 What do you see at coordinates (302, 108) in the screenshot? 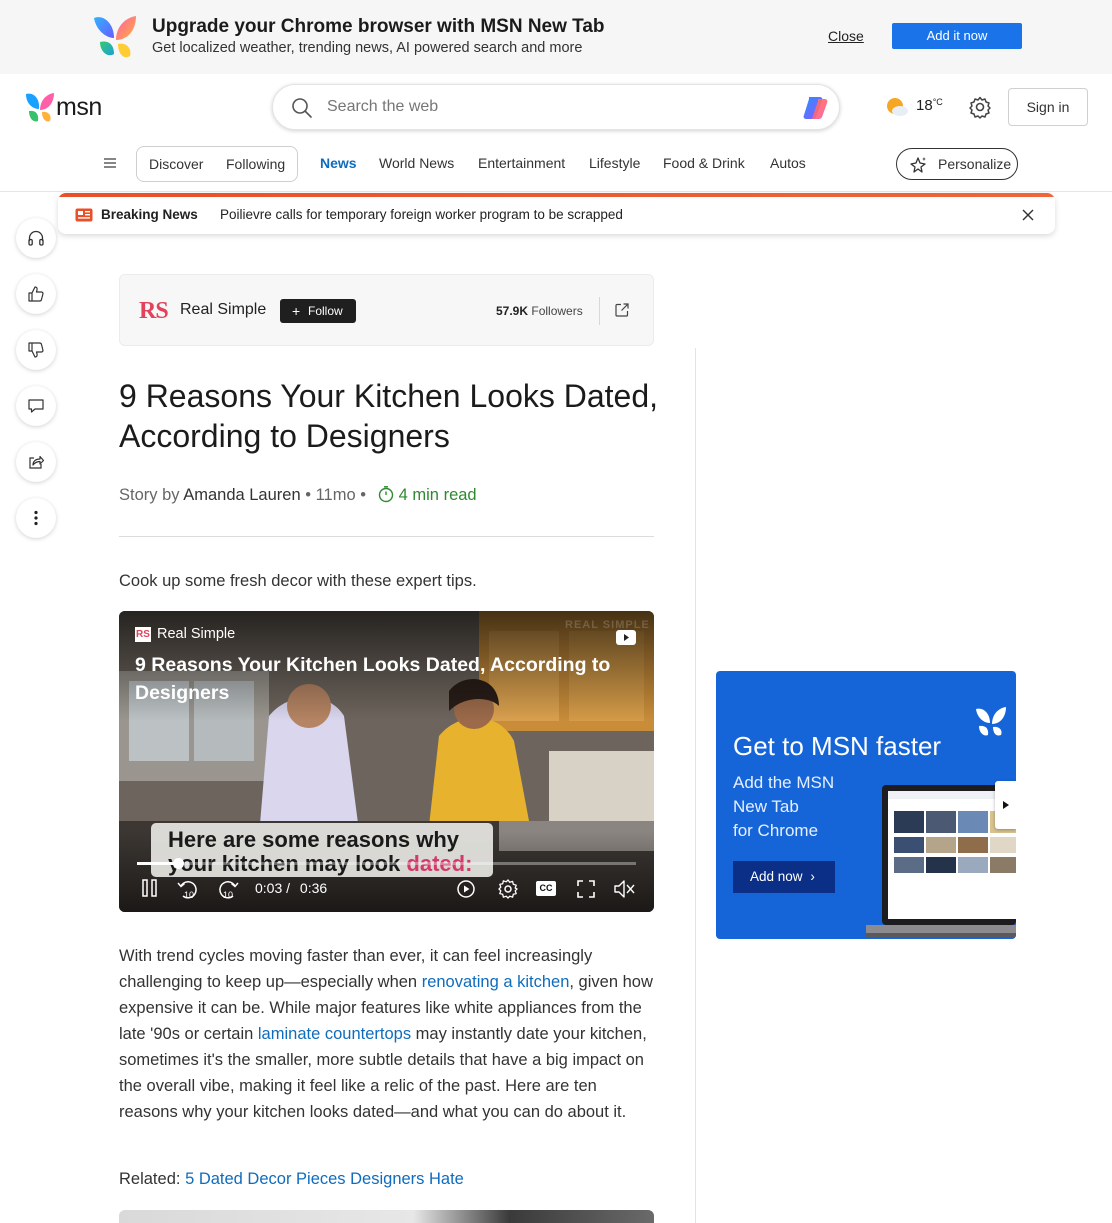
I see `search-icon` at bounding box center [302, 108].